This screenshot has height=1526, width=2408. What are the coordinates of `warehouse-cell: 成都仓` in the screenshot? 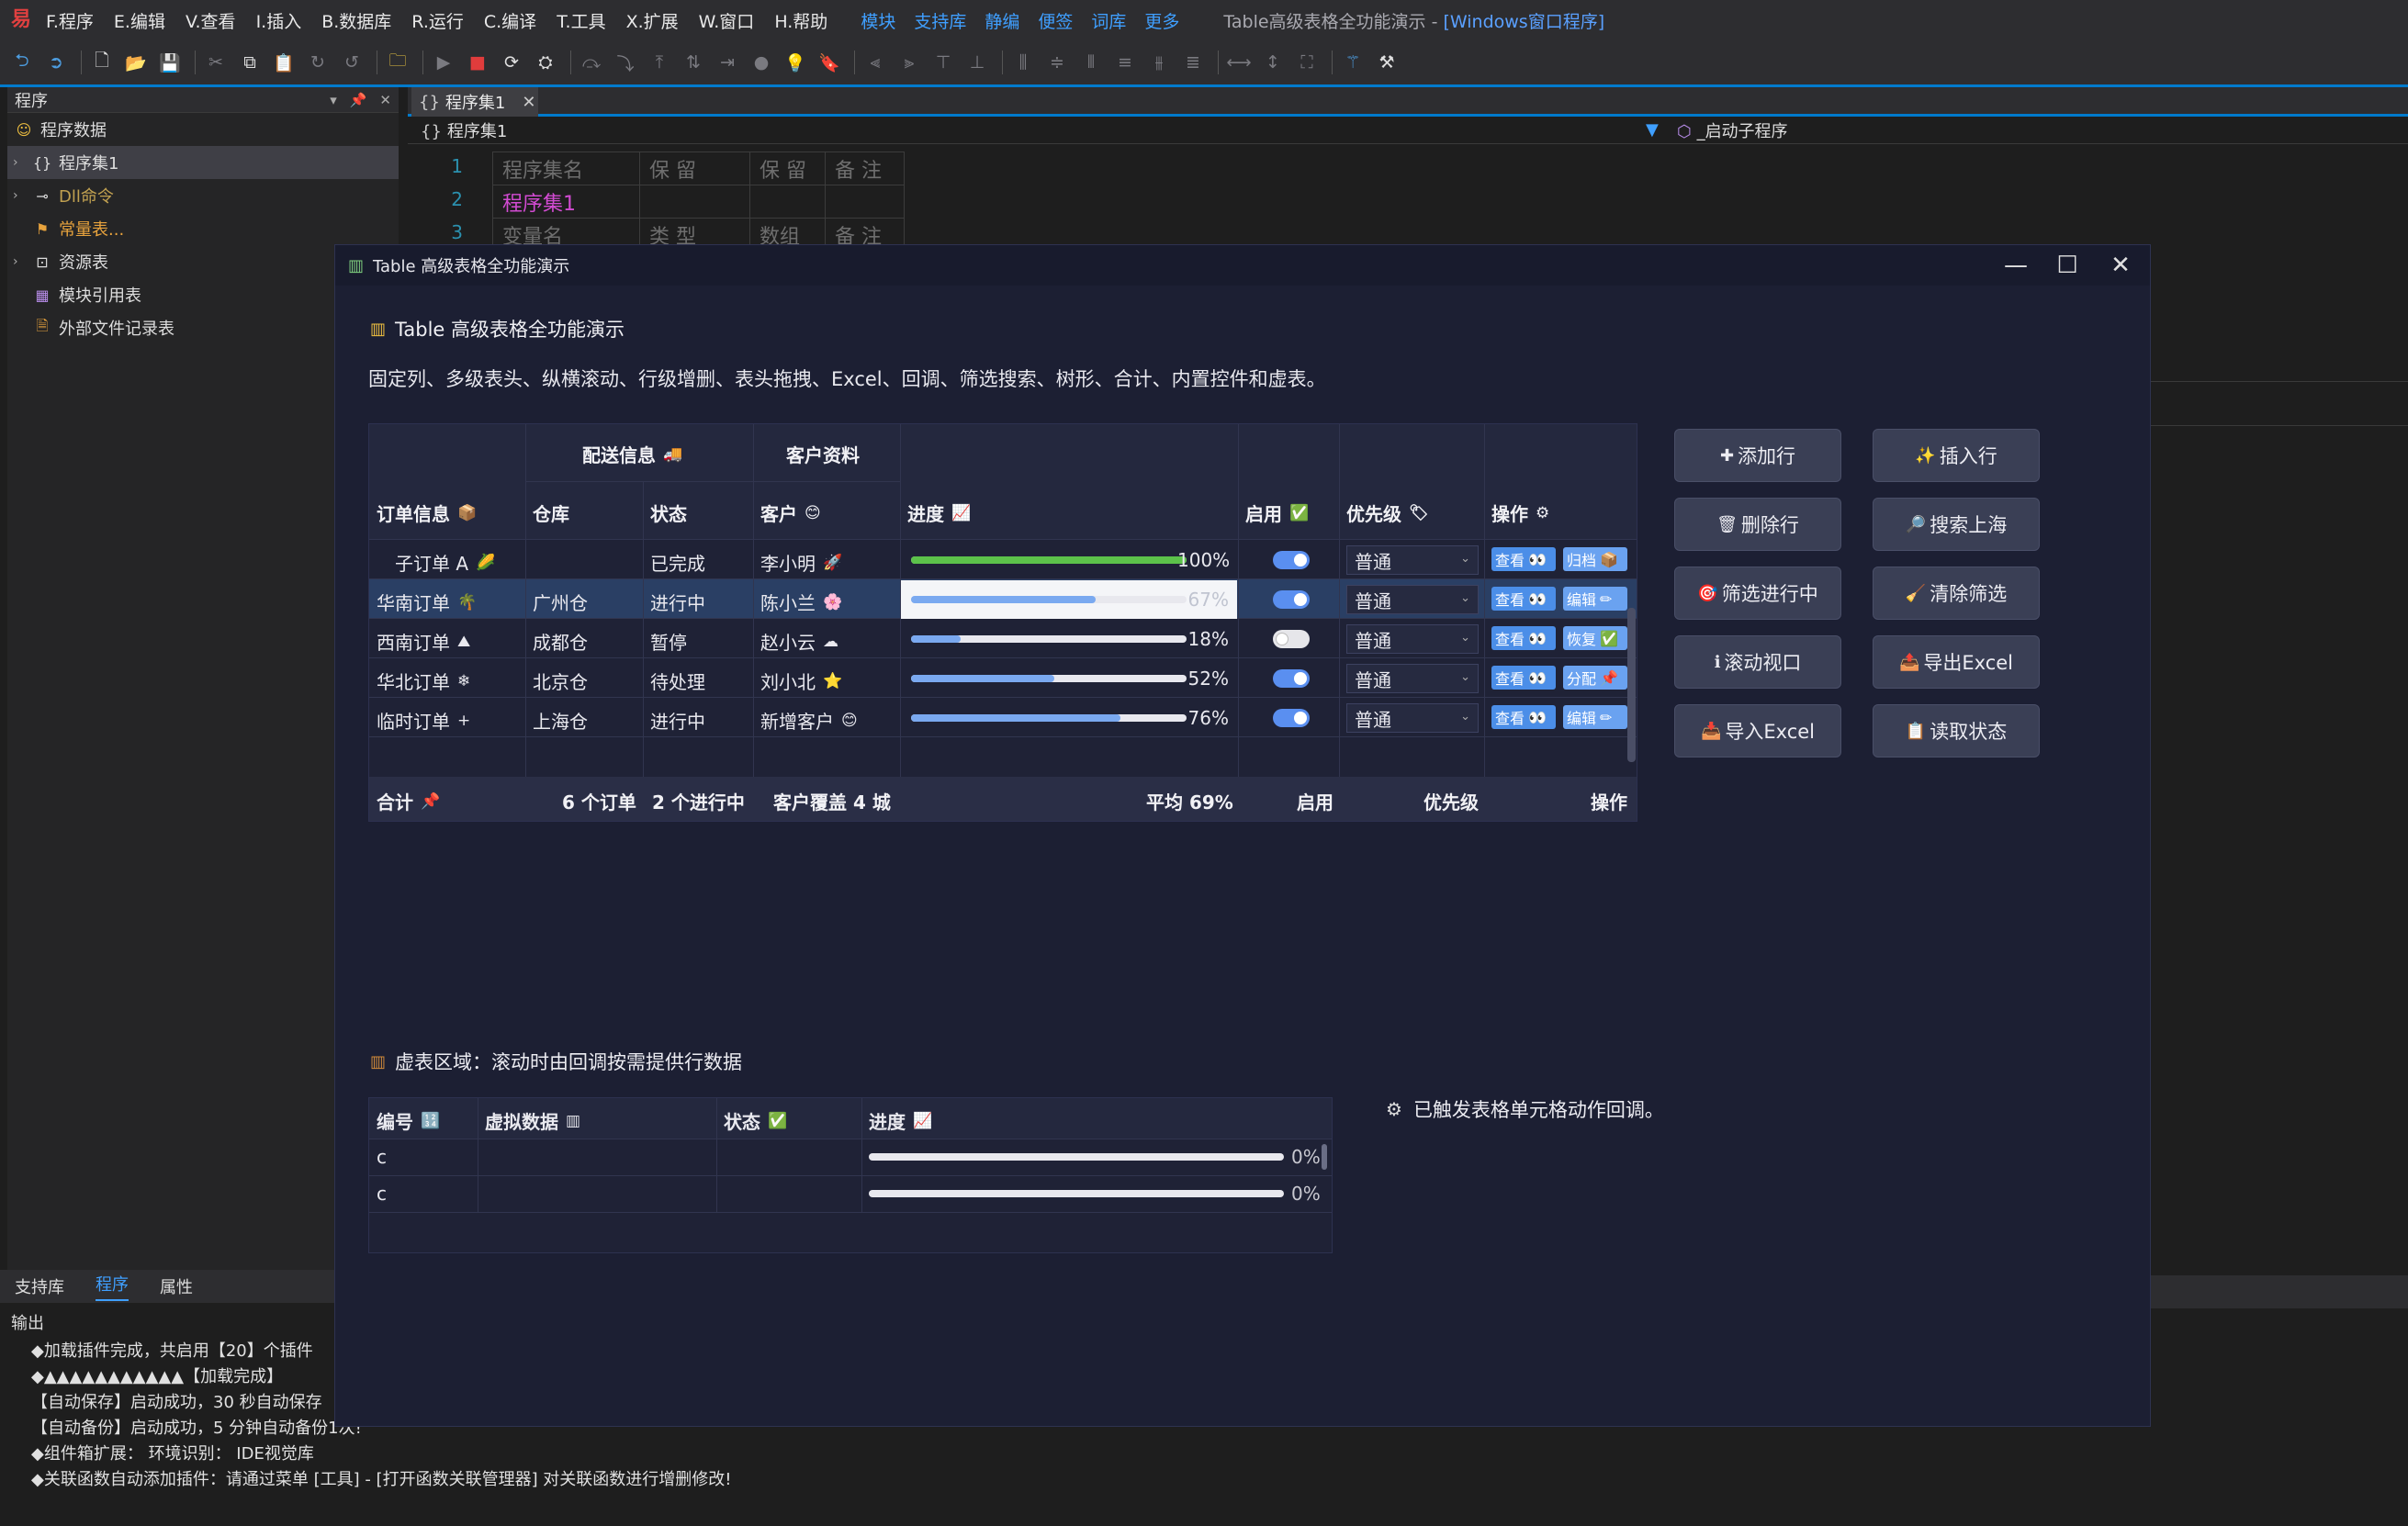 It's located at (560, 641).